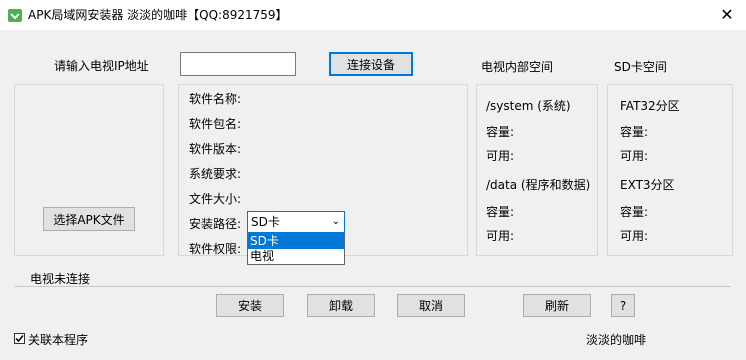  I want to click on package-label: 软件包名:, so click(215, 124).